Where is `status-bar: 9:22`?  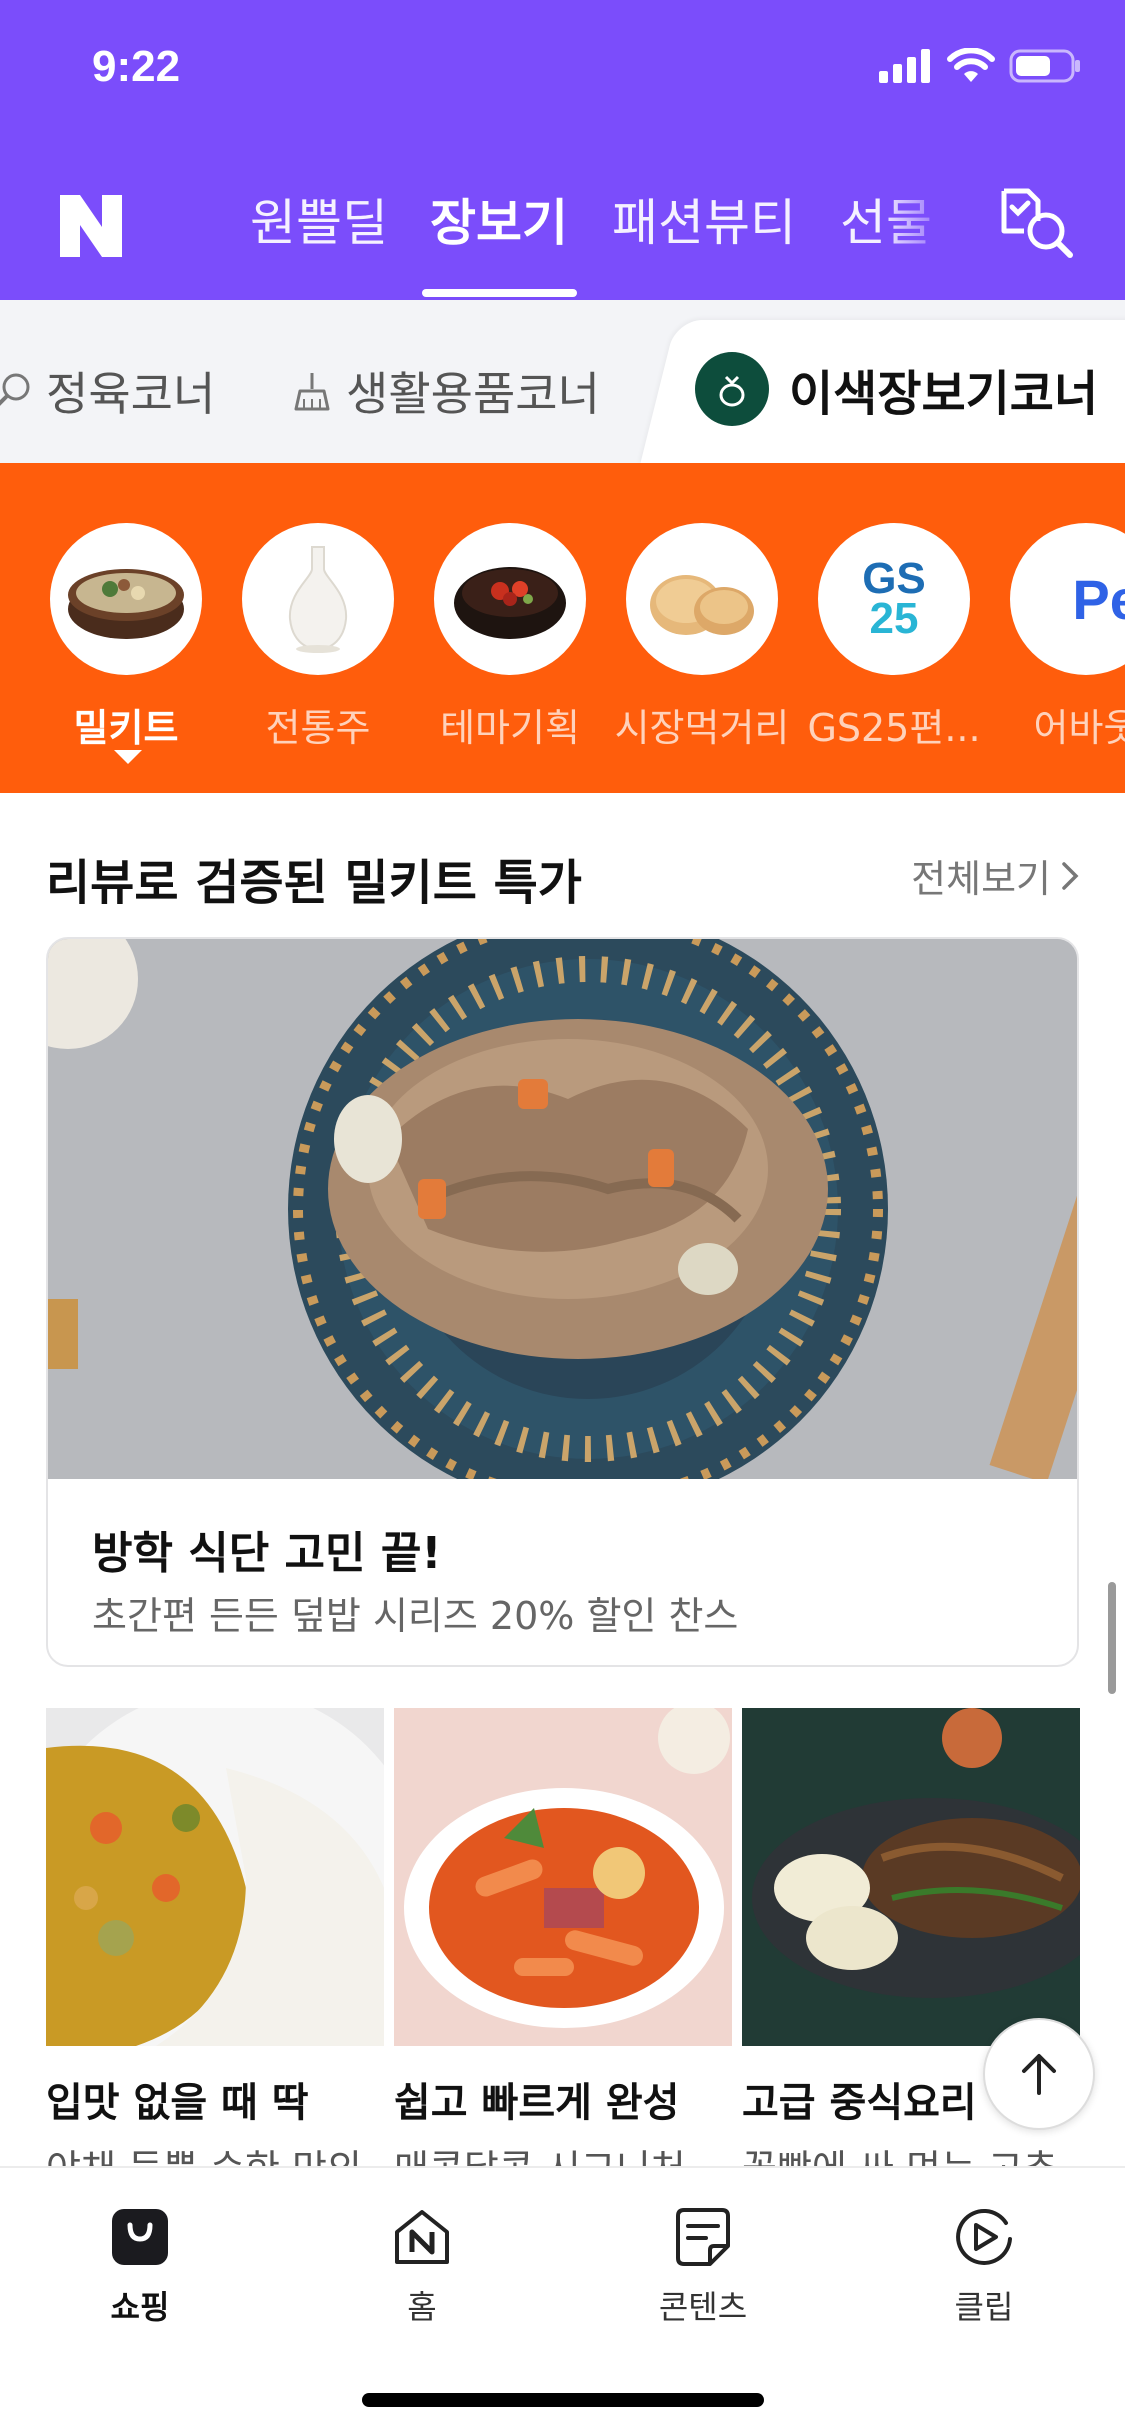
status-bar: 9:22 is located at coordinates (562, 70).